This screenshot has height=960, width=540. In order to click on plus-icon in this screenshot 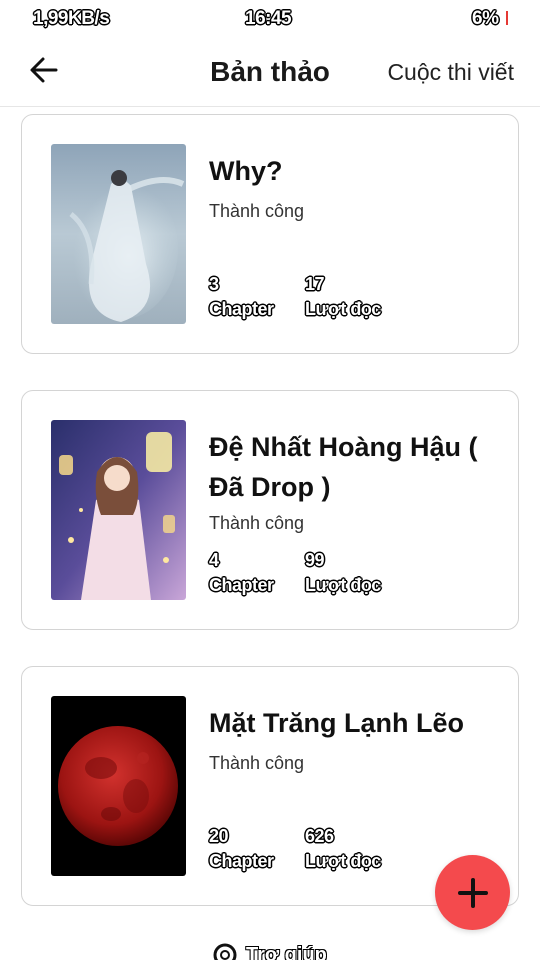, I will do `click(472, 892)`.